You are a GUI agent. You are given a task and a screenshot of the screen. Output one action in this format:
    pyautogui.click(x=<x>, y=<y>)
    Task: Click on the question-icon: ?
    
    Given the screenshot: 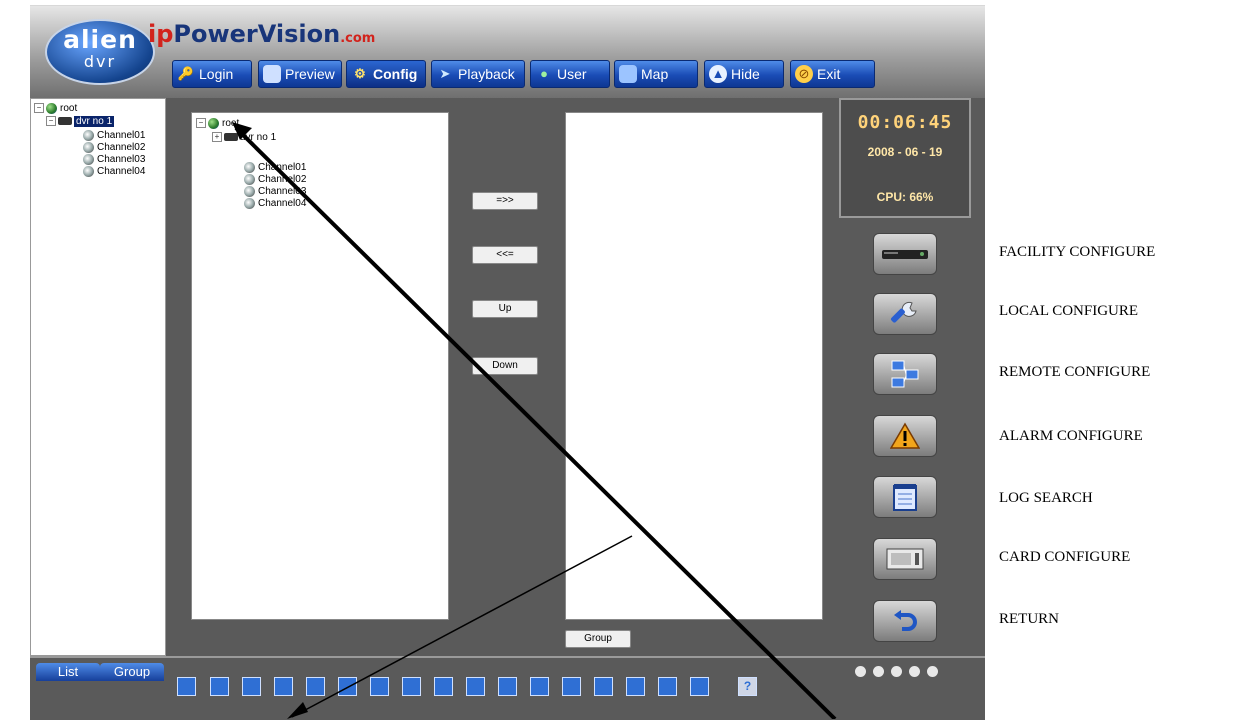 What is the action you would take?
    pyautogui.click(x=747, y=686)
    